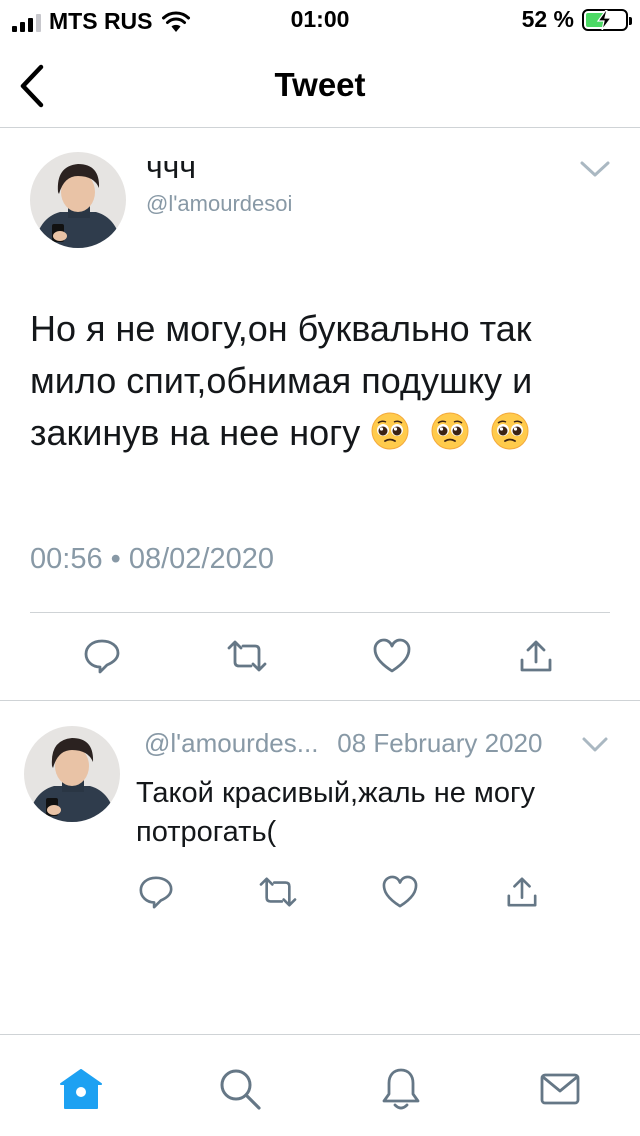  I want to click on display-name: ччч, so click(171, 167).